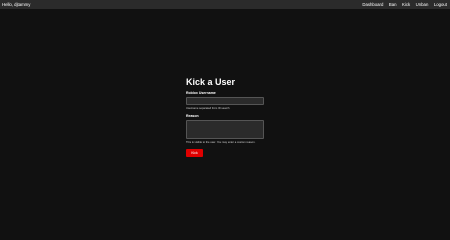 Image resolution: width=450 pixels, height=240 pixels. What do you see at coordinates (422, 4) in the screenshot?
I see `nav-unban-link: Unban` at bounding box center [422, 4].